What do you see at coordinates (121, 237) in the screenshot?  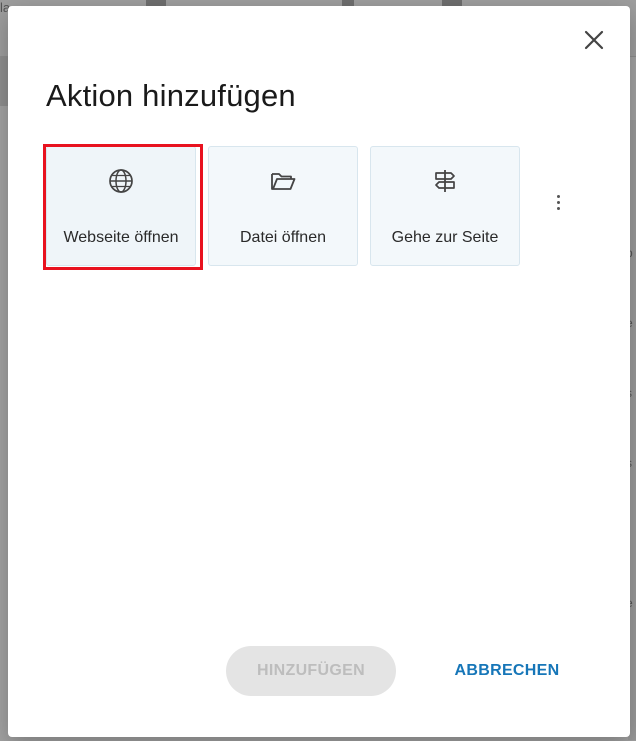 I see `tile-label: Webseite öffnen` at bounding box center [121, 237].